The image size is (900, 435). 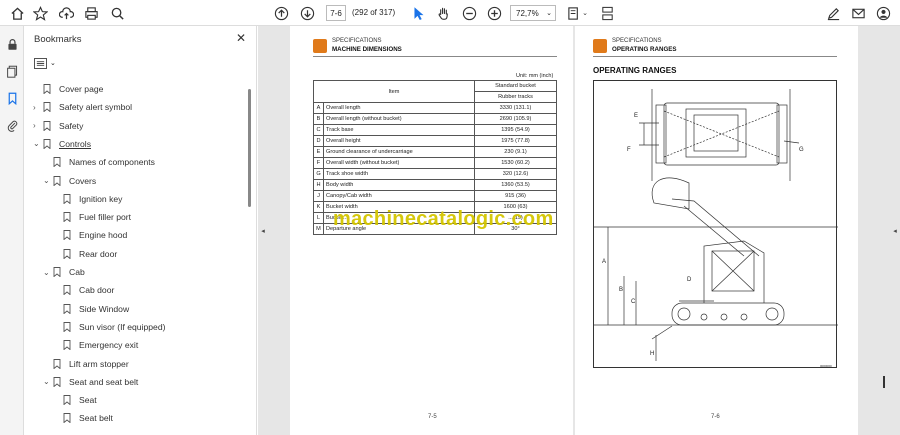 I want to click on bookmark-scrollbar, so click(x=249, y=255).